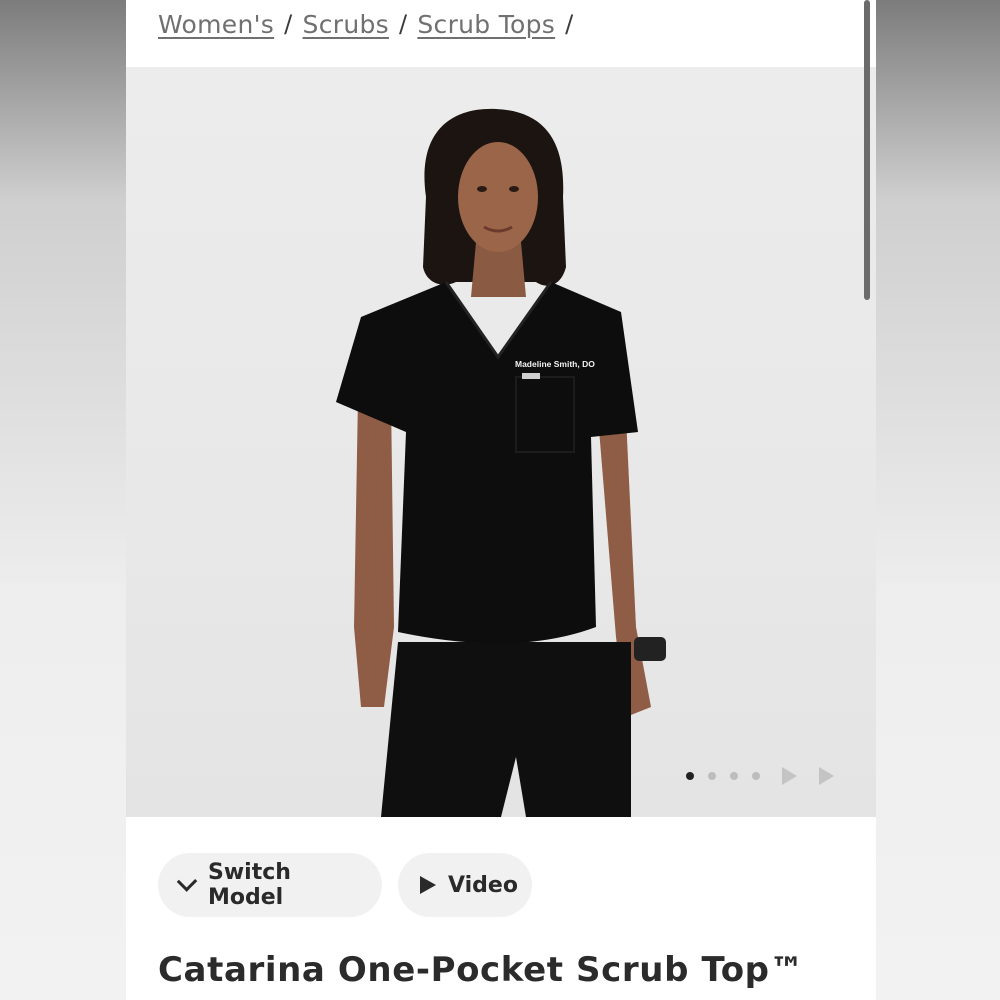  I want to click on video-label: Video, so click(483, 885).